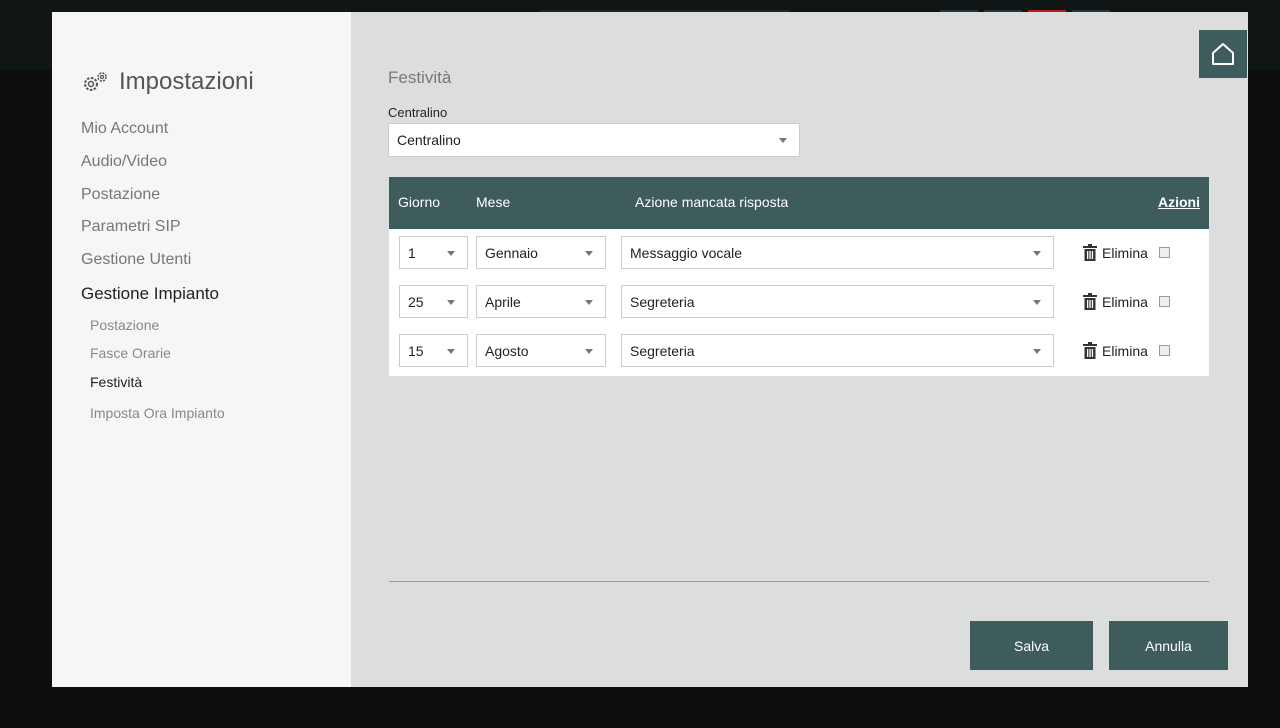  What do you see at coordinates (511, 252) in the screenshot?
I see `mese-value: Gennaio` at bounding box center [511, 252].